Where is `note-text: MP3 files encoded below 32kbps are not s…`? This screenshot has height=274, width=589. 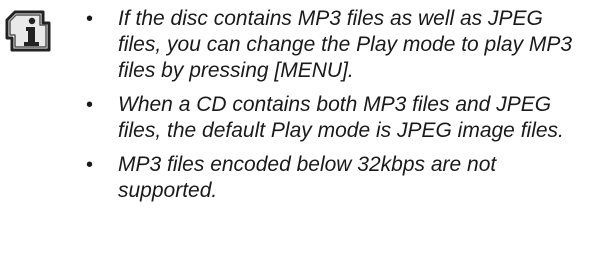 note-text: MP3 files encoded below 32kbps are not s… is located at coordinates (307, 177).